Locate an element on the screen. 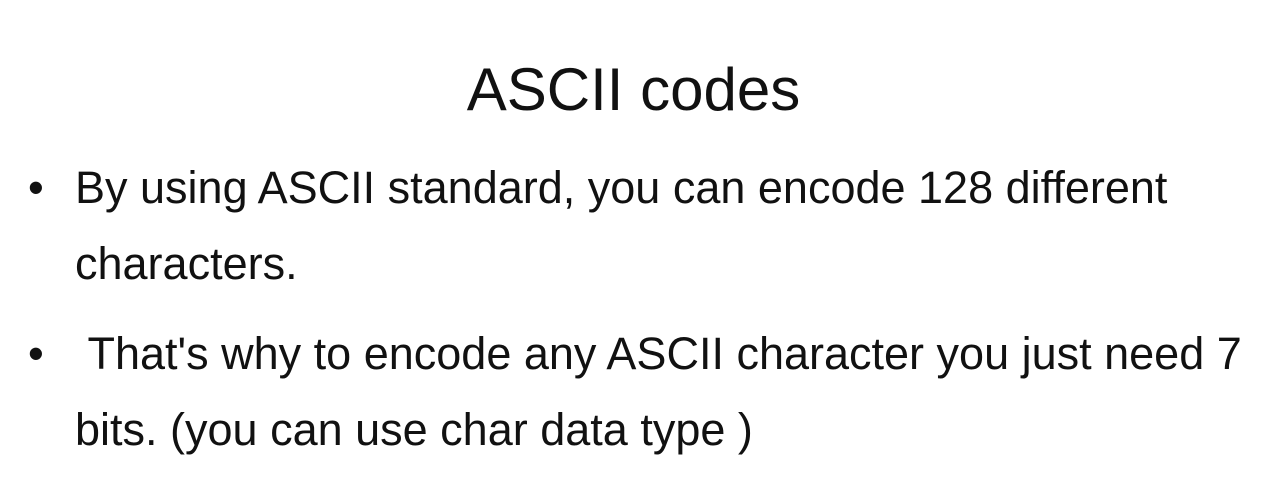 The height and width of the screenshot is (482, 1267). slide-title: ASCII codes is located at coordinates (633, 90).